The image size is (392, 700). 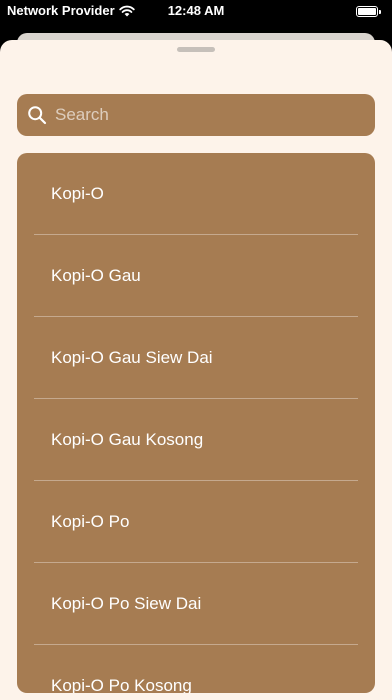 What do you see at coordinates (205, 115) in the screenshot?
I see `search-input` at bounding box center [205, 115].